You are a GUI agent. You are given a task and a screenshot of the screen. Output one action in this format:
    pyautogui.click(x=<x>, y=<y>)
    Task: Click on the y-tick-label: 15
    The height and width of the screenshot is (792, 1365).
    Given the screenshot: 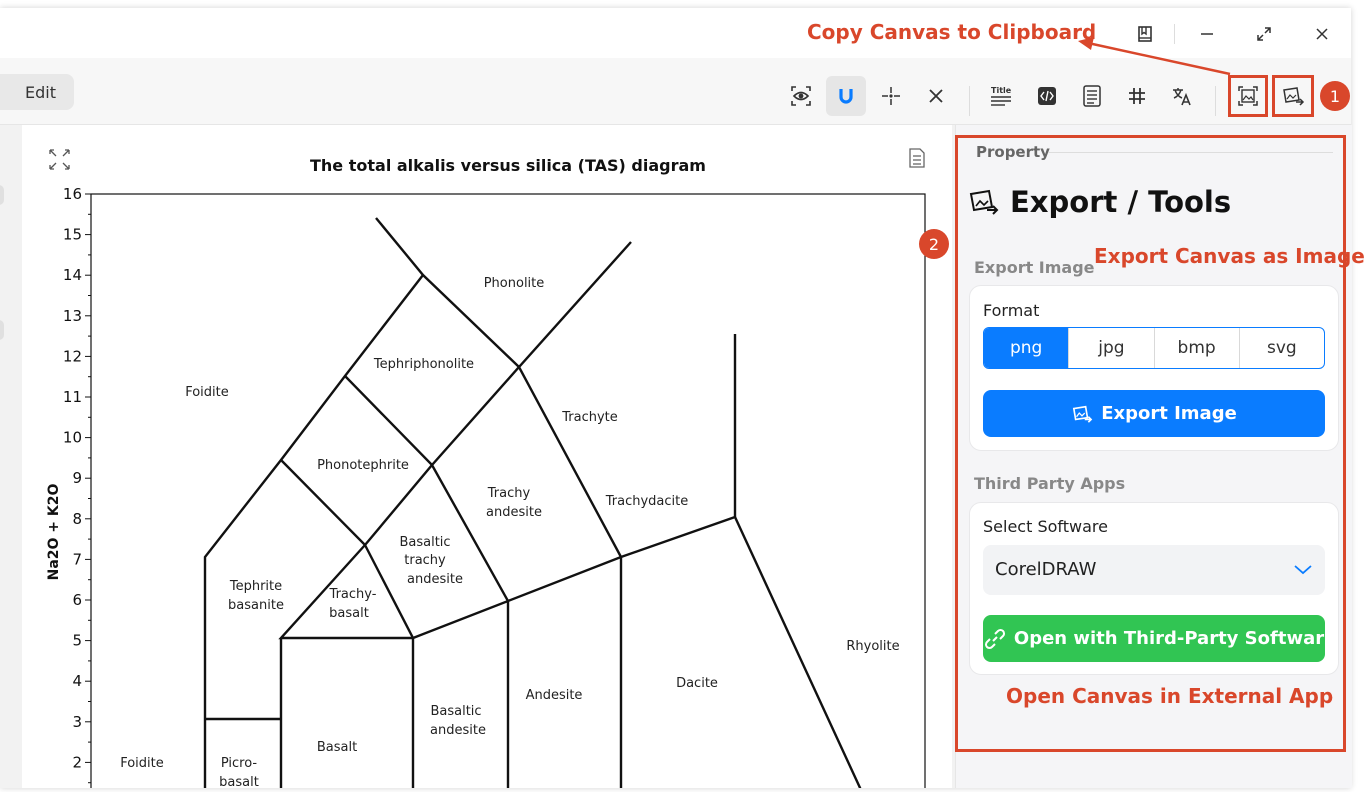 What is the action you would take?
    pyautogui.click(x=72, y=235)
    